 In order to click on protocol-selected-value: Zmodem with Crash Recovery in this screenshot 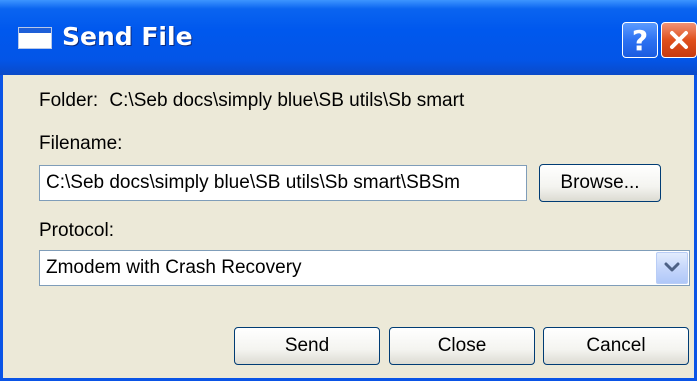, I will do `click(174, 267)`.